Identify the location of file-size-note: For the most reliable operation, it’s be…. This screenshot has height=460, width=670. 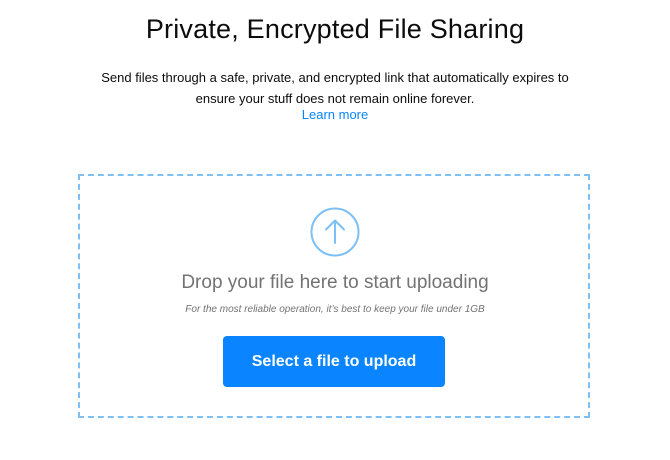
(335, 309).